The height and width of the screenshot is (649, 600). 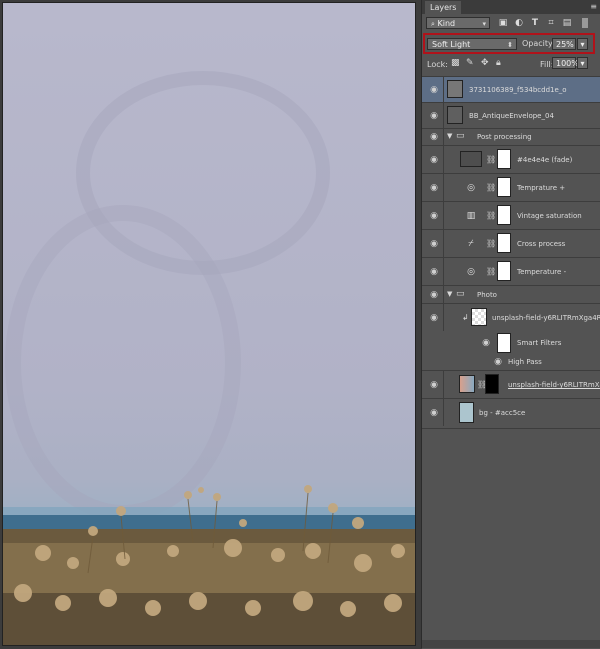 I want to click on layer-temprature-plus: ◉ ◎ ⛓︎ Temprature +, so click(x=511, y=187).